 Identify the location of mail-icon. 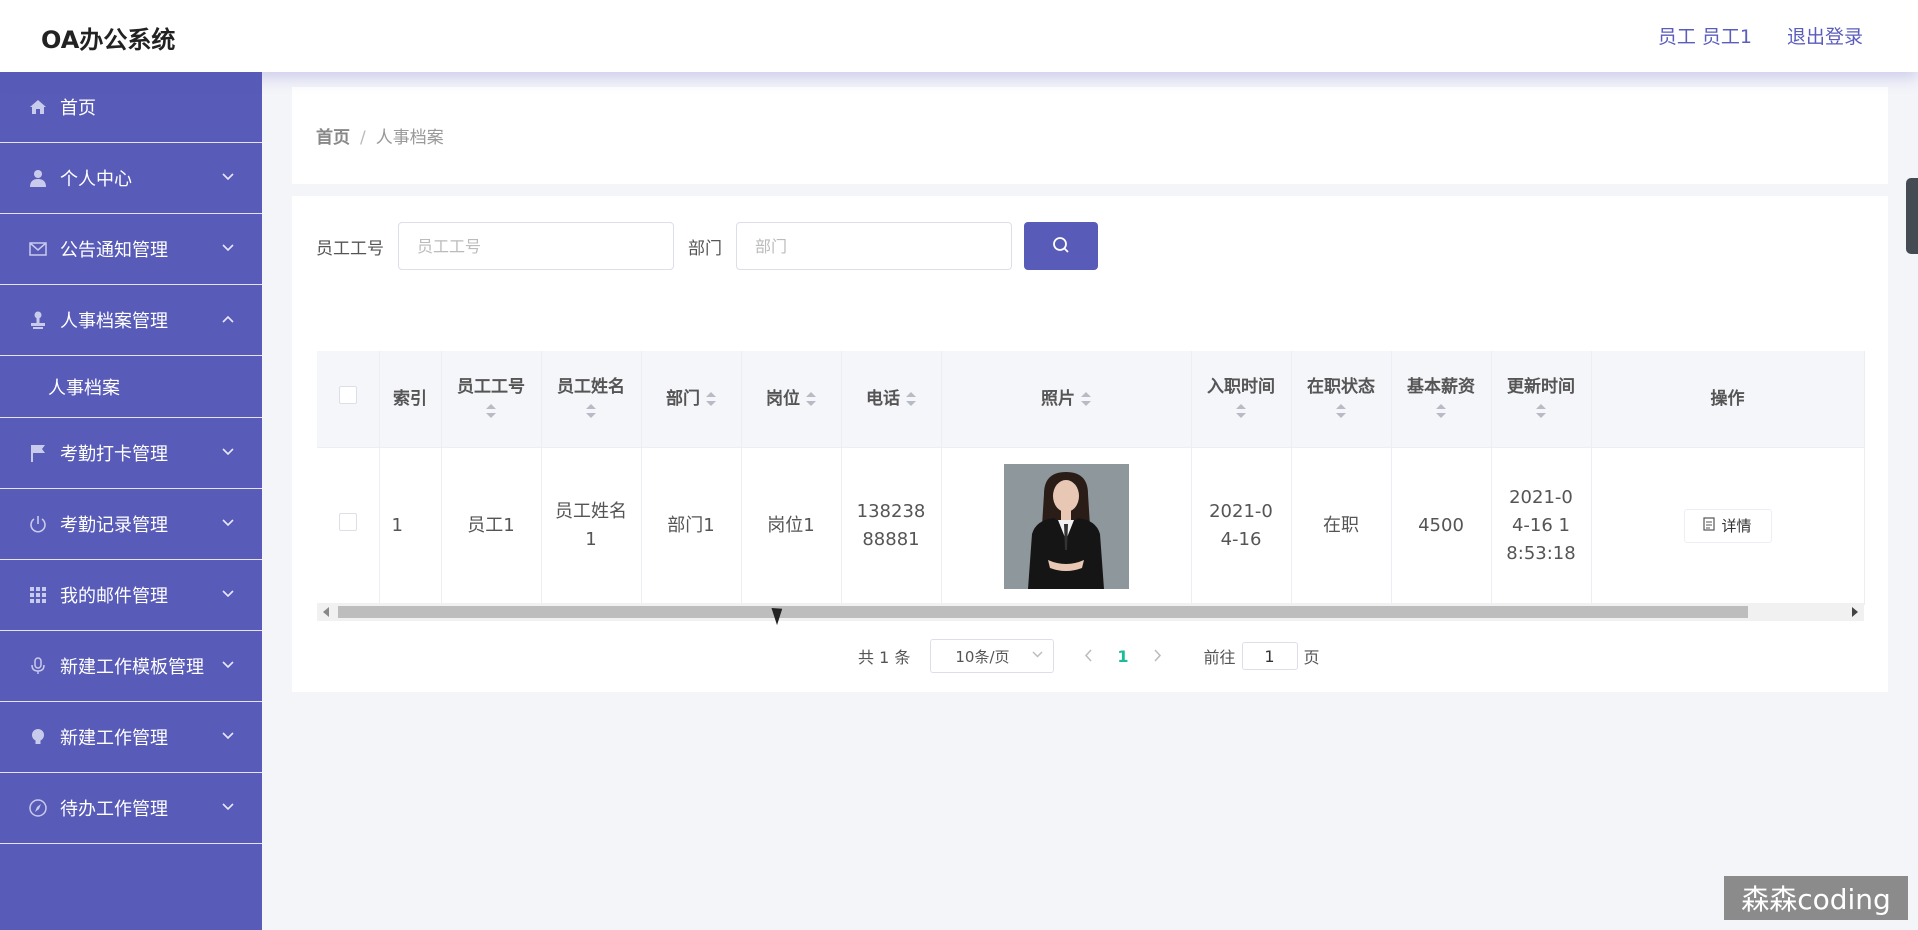
(38, 249).